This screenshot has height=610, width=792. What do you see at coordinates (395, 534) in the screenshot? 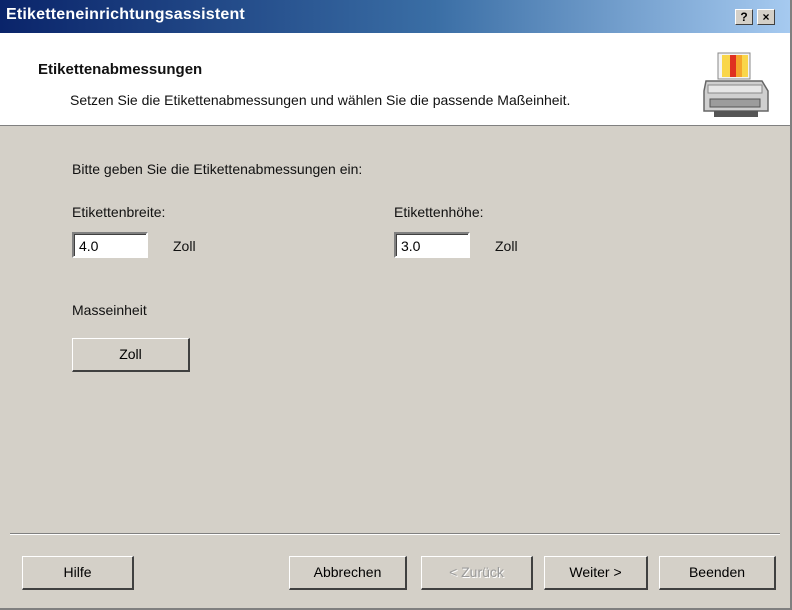
I see `footer-divider` at bounding box center [395, 534].